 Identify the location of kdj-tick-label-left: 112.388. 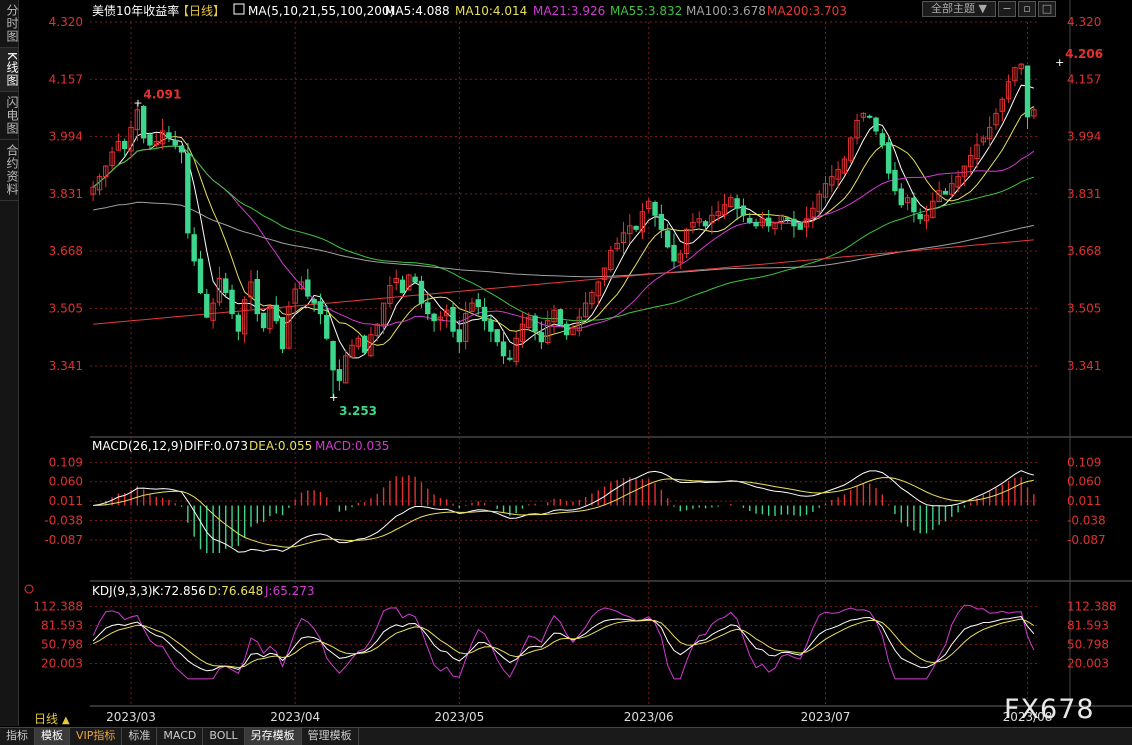
(58, 607).